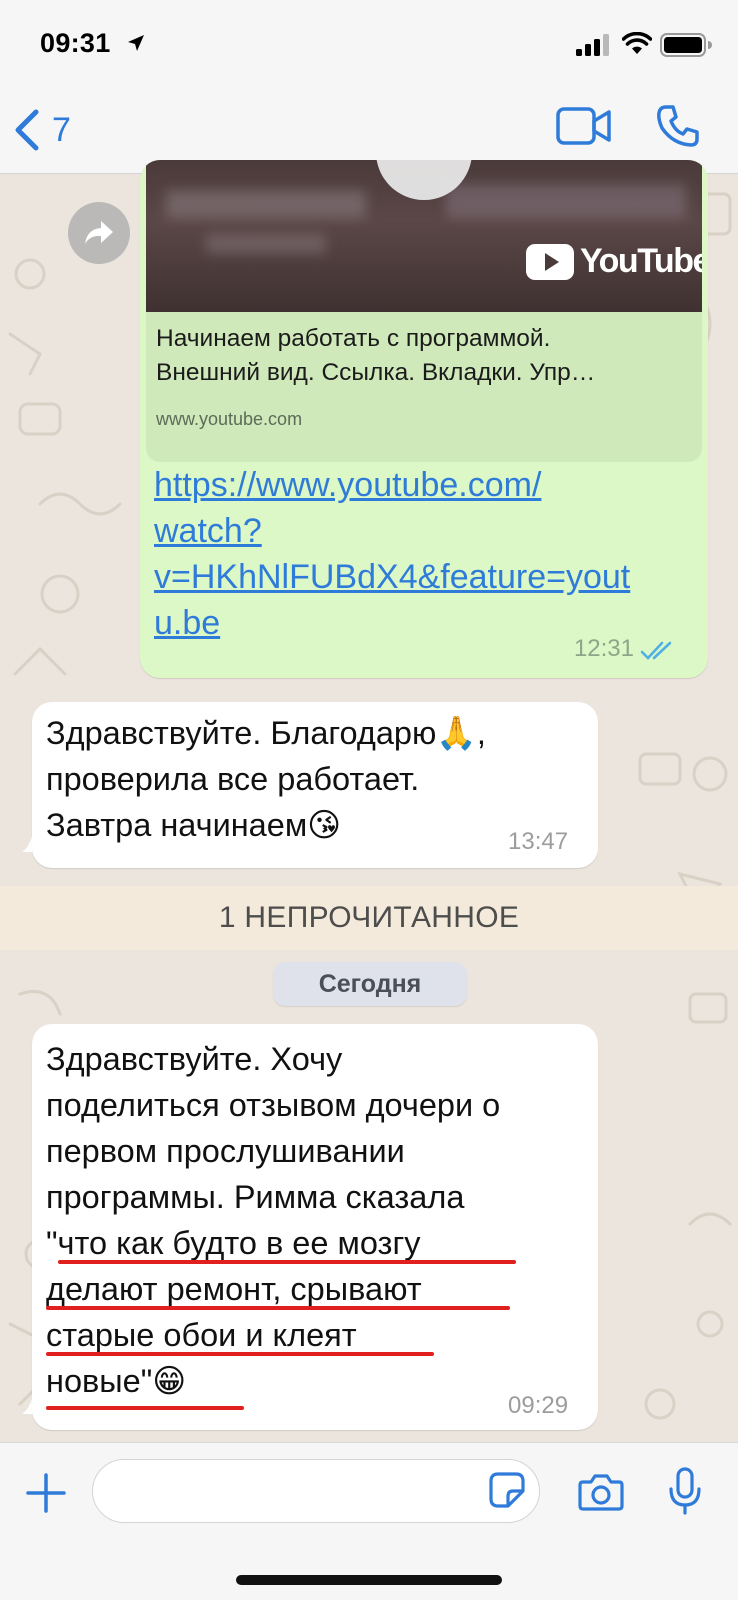 Image resolution: width=738 pixels, height=1600 pixels. What do you see at coordinates (229, 419) in the screenshot?
I see `link-preview-domain: www.youtube.com` at bounding box center [229, 419].